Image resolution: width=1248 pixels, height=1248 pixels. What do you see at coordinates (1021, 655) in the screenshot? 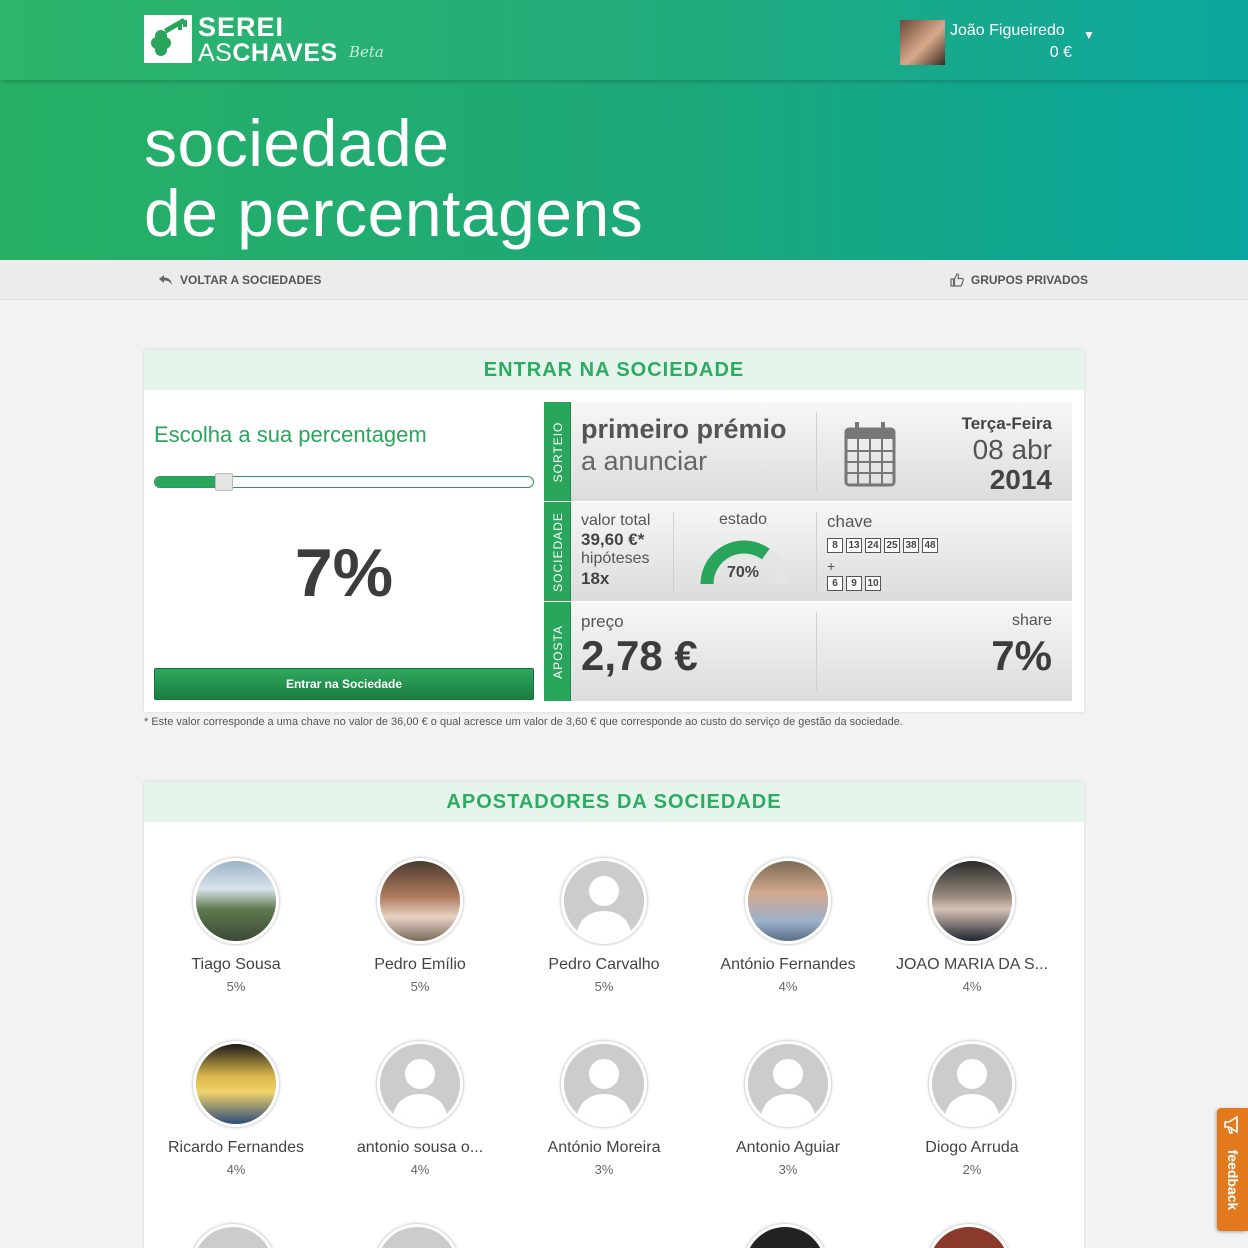
I see `share-value: 7%` at bounding box center [1021, 655].